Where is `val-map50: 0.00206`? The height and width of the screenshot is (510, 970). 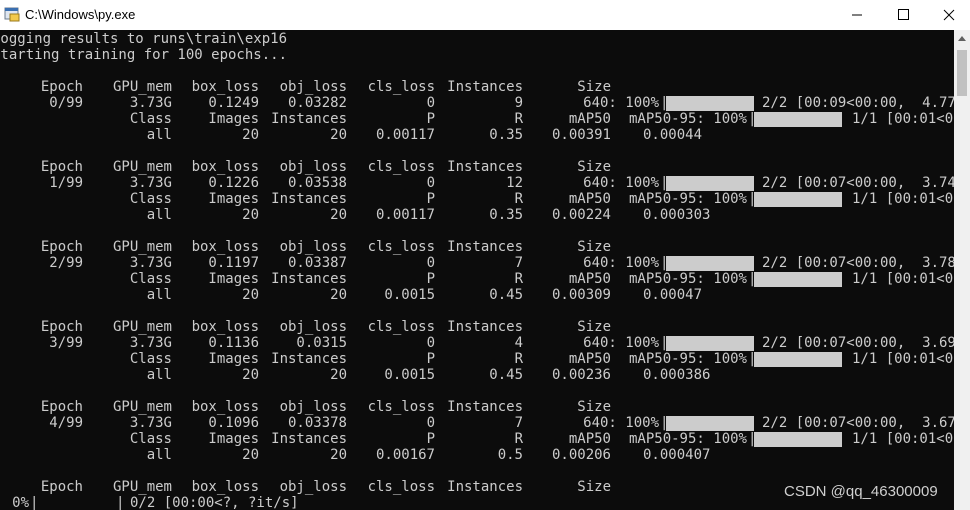 val-map50: 0.00206 is located at coordinates (581, 455).